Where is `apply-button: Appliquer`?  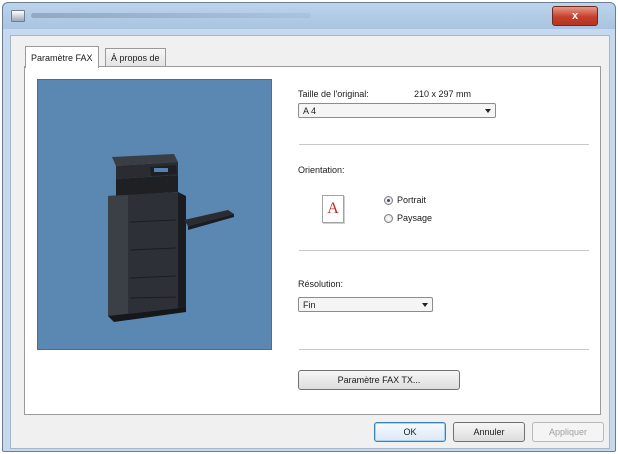 apply-button: Appliquer is located at coordinates (568, 432).